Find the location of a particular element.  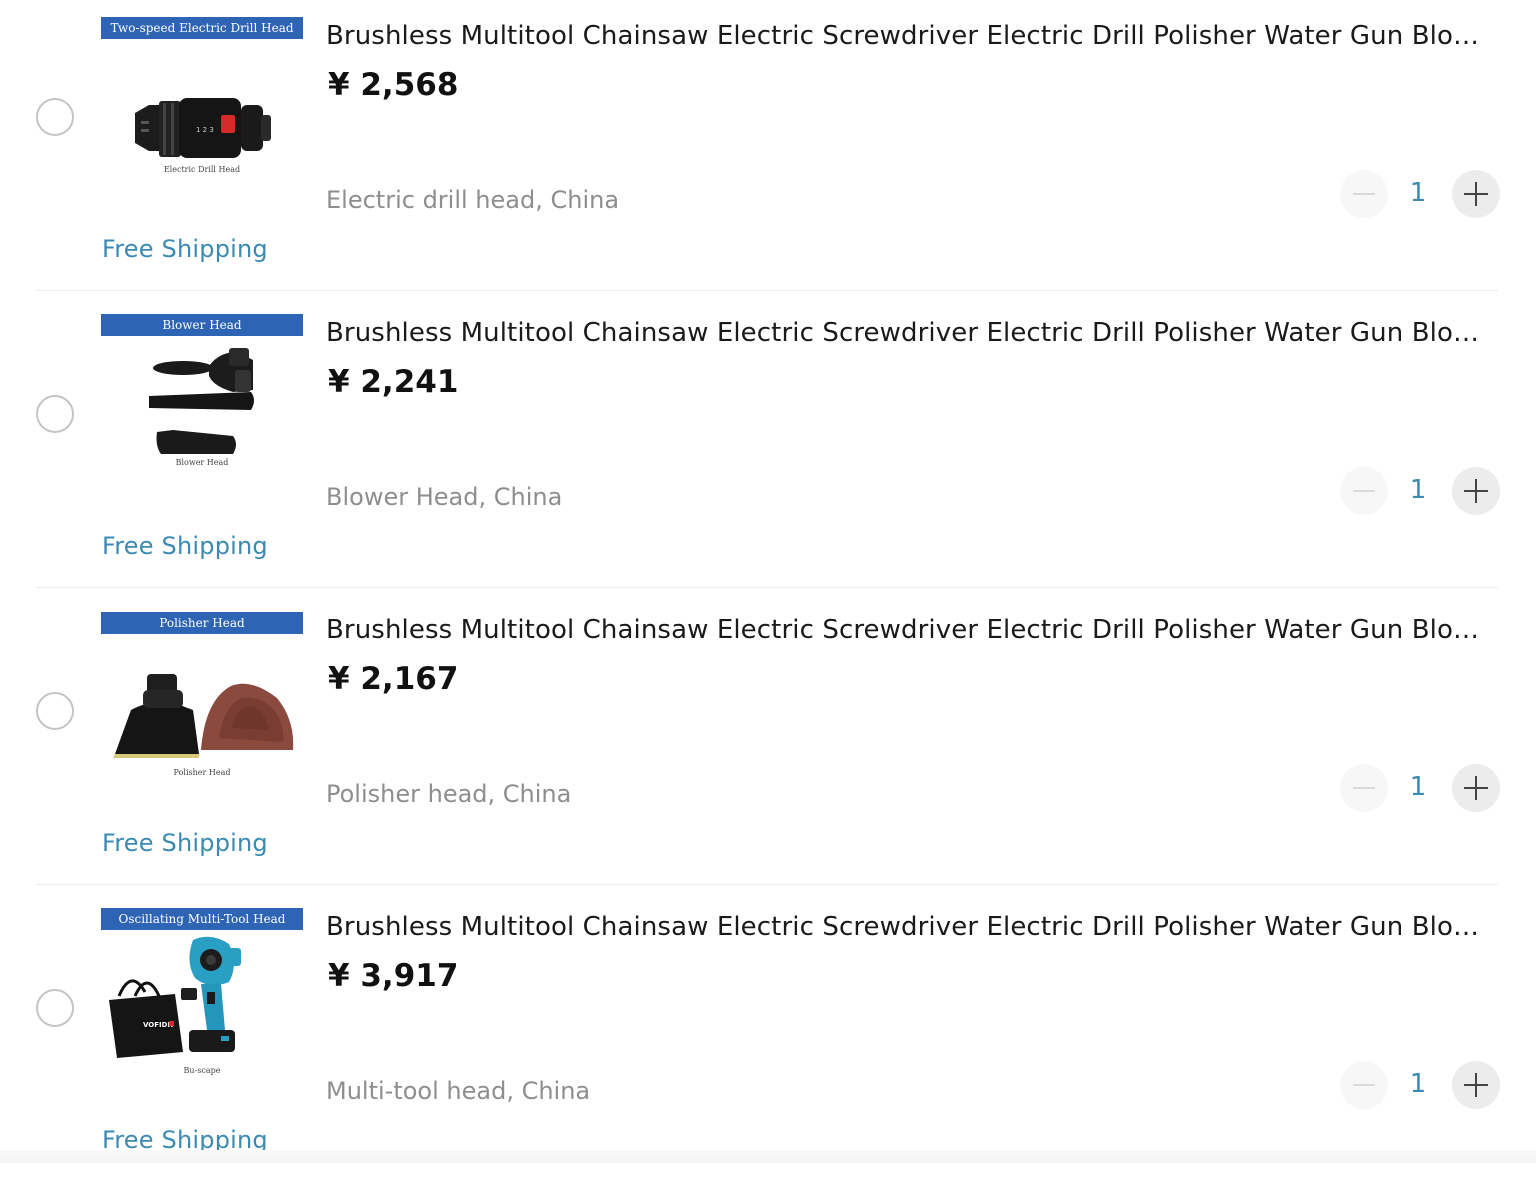

thumbnail-banner: Two-speed Electric Drill Head is located at coordinates (202, 28).